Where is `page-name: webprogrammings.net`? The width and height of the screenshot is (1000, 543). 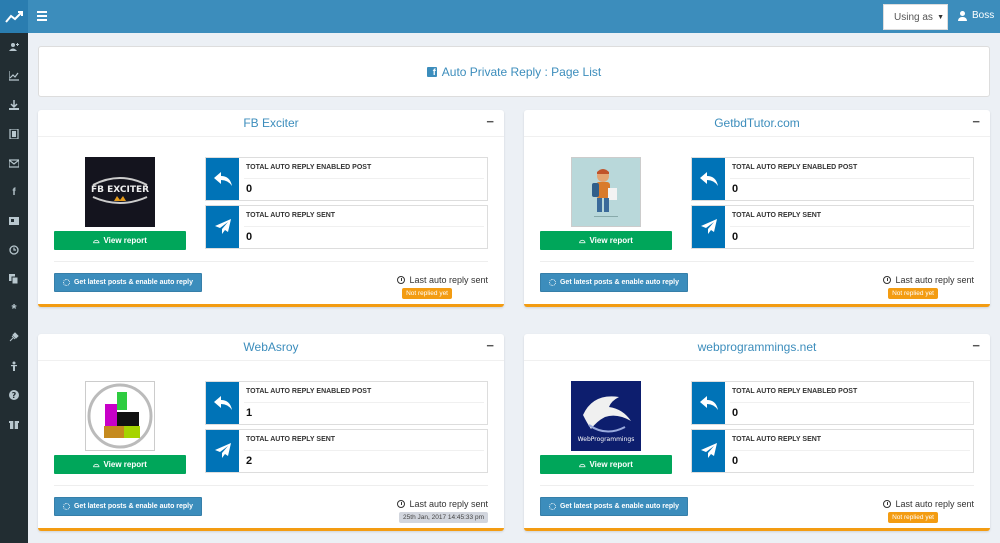 page-name: webprogrammings.net is located at coordinates (757, 347).